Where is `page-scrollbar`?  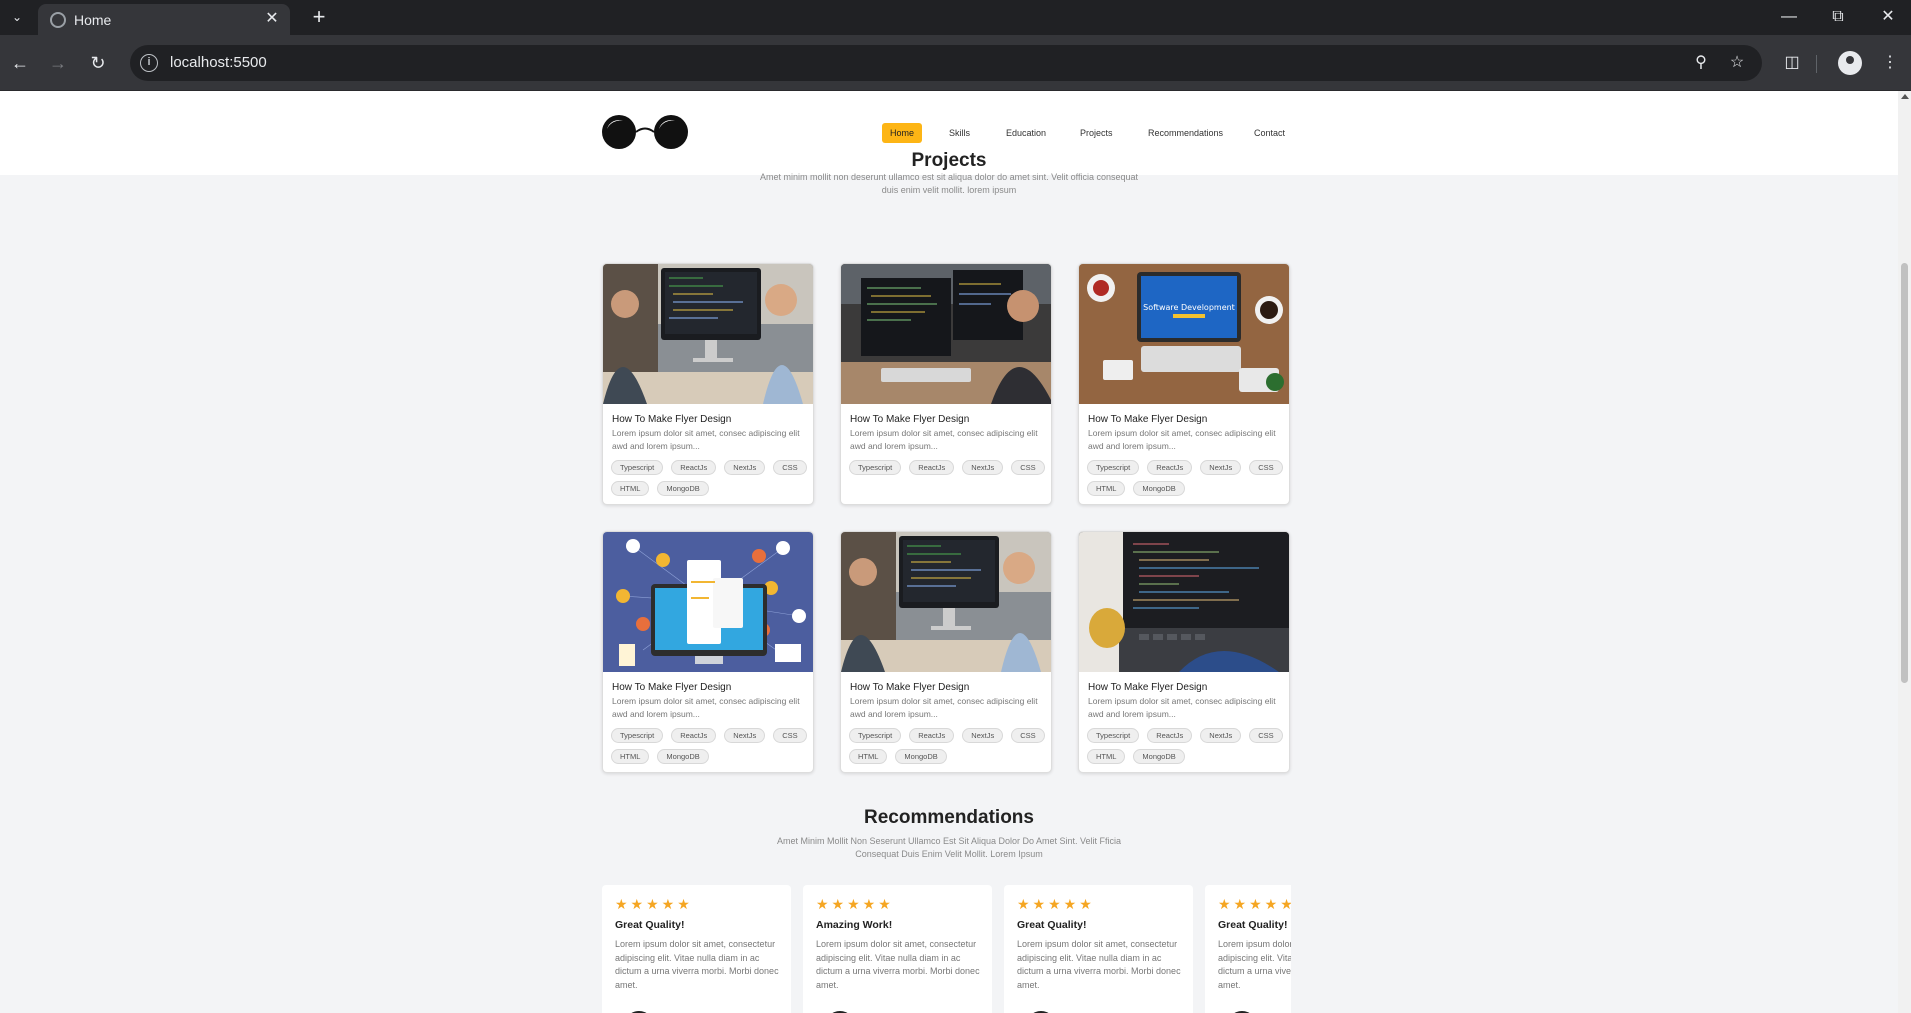 page-scrollbar is located at coordinates (1904, 552).